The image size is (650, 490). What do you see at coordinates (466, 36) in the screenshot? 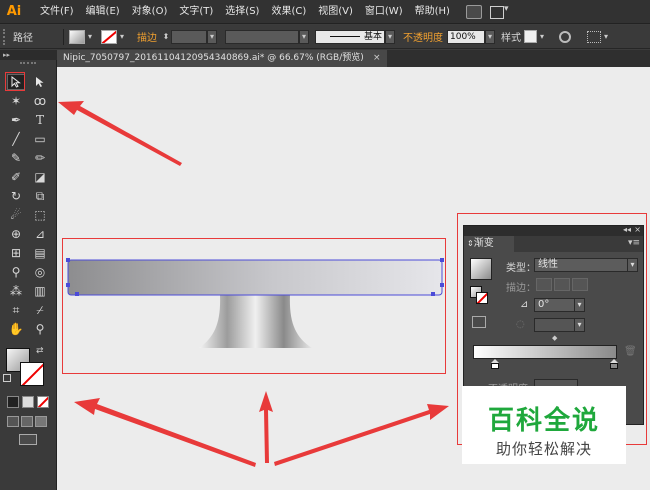
I see `opacity-field: 100%` at bounding box center [466, 36].